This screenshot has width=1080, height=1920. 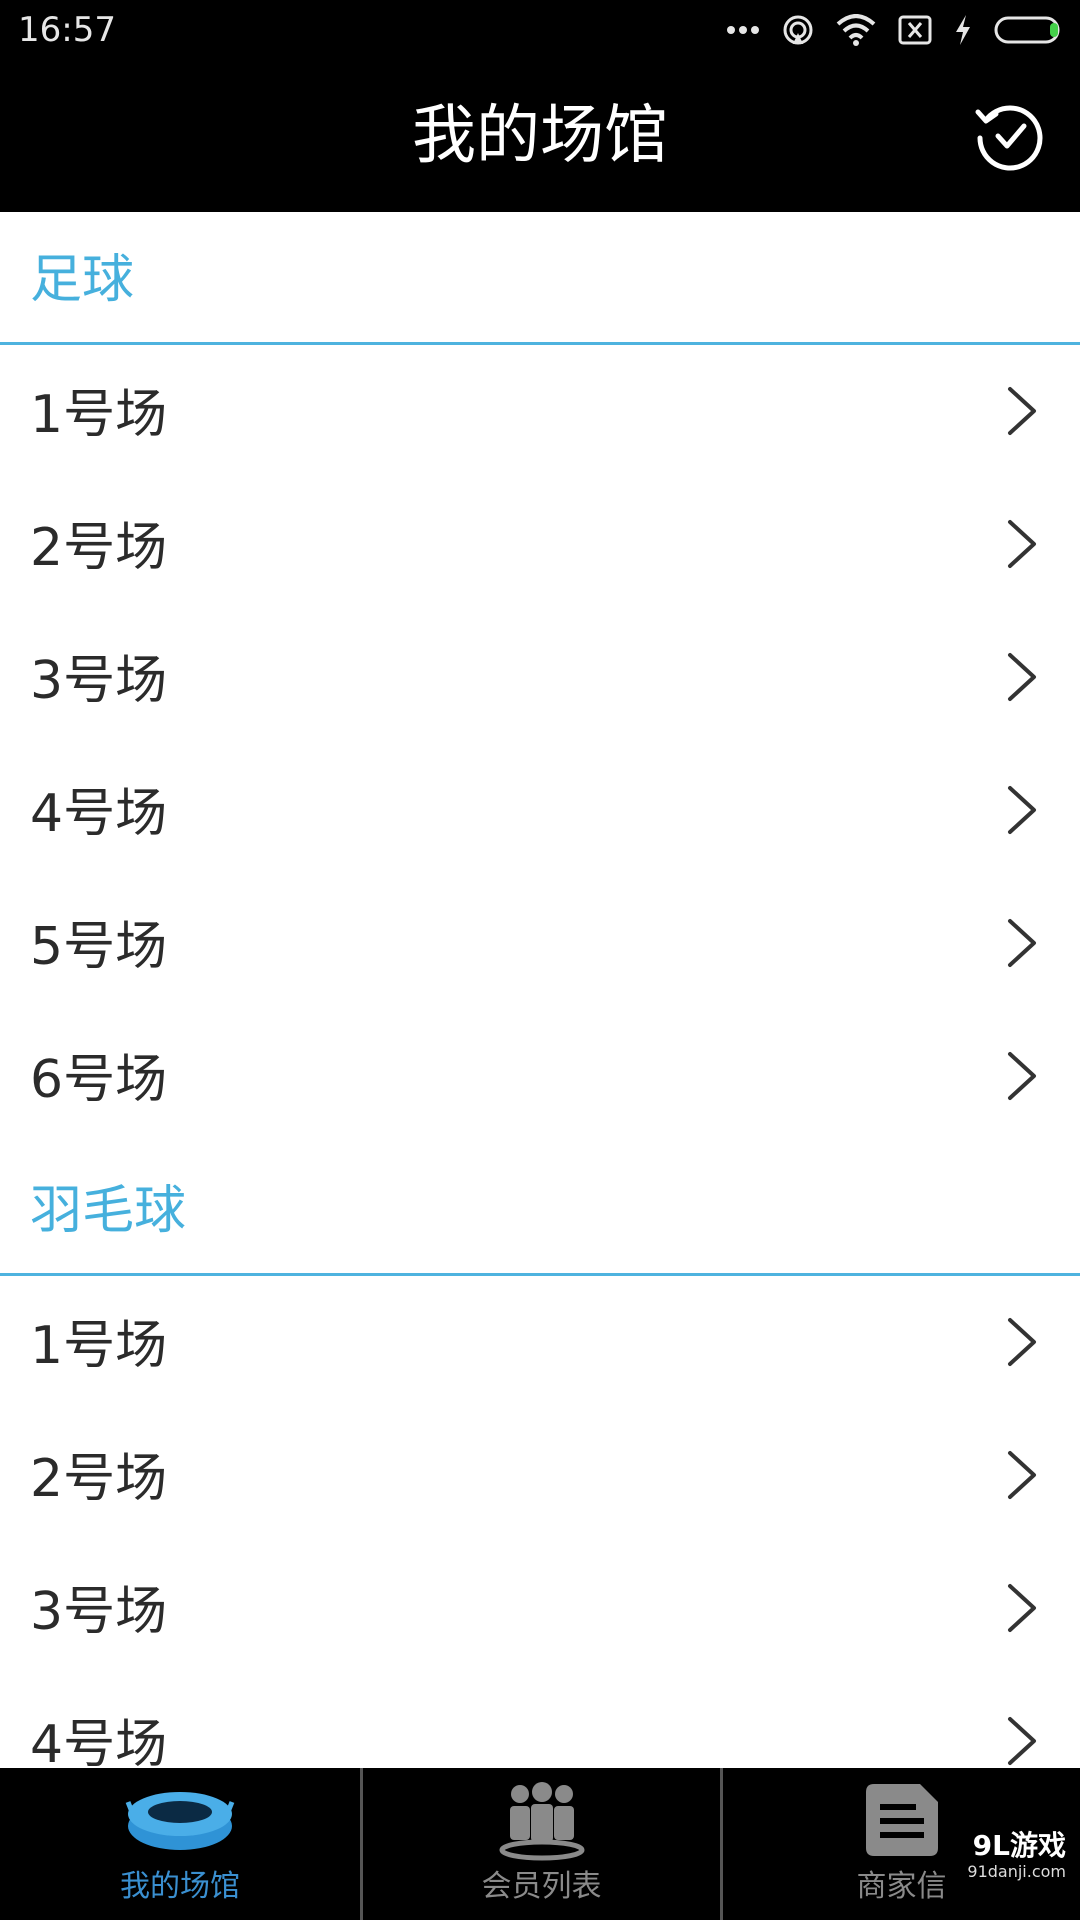 What do you see at coordinates (541, 1886) in the screenshot?
I see `tab-label: 会员列表` at bounding box center [541, 1886].